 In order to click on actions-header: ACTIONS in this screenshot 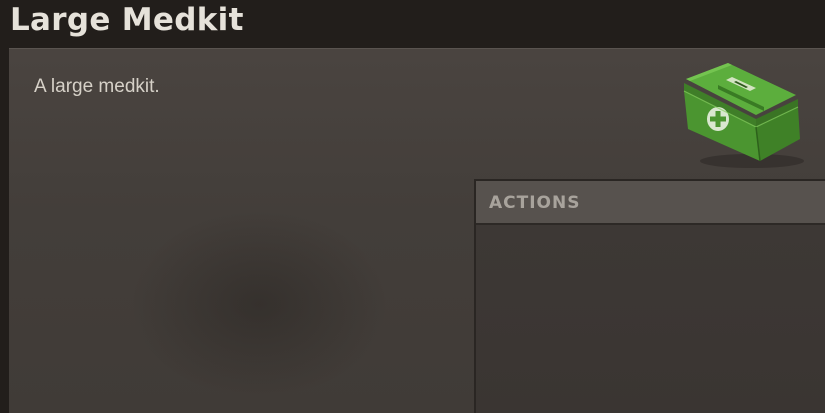, I will do `click(650, 203)`.